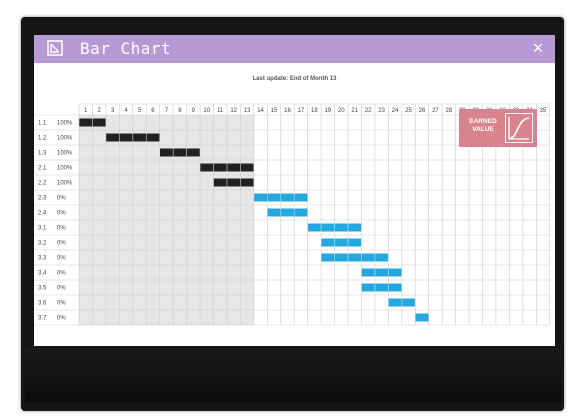 The image size is (575, 417). What do you see at coordinates (233, 111) in the screenshot?
I see `month-tick-label: 12` at bounding box center [233, 111].